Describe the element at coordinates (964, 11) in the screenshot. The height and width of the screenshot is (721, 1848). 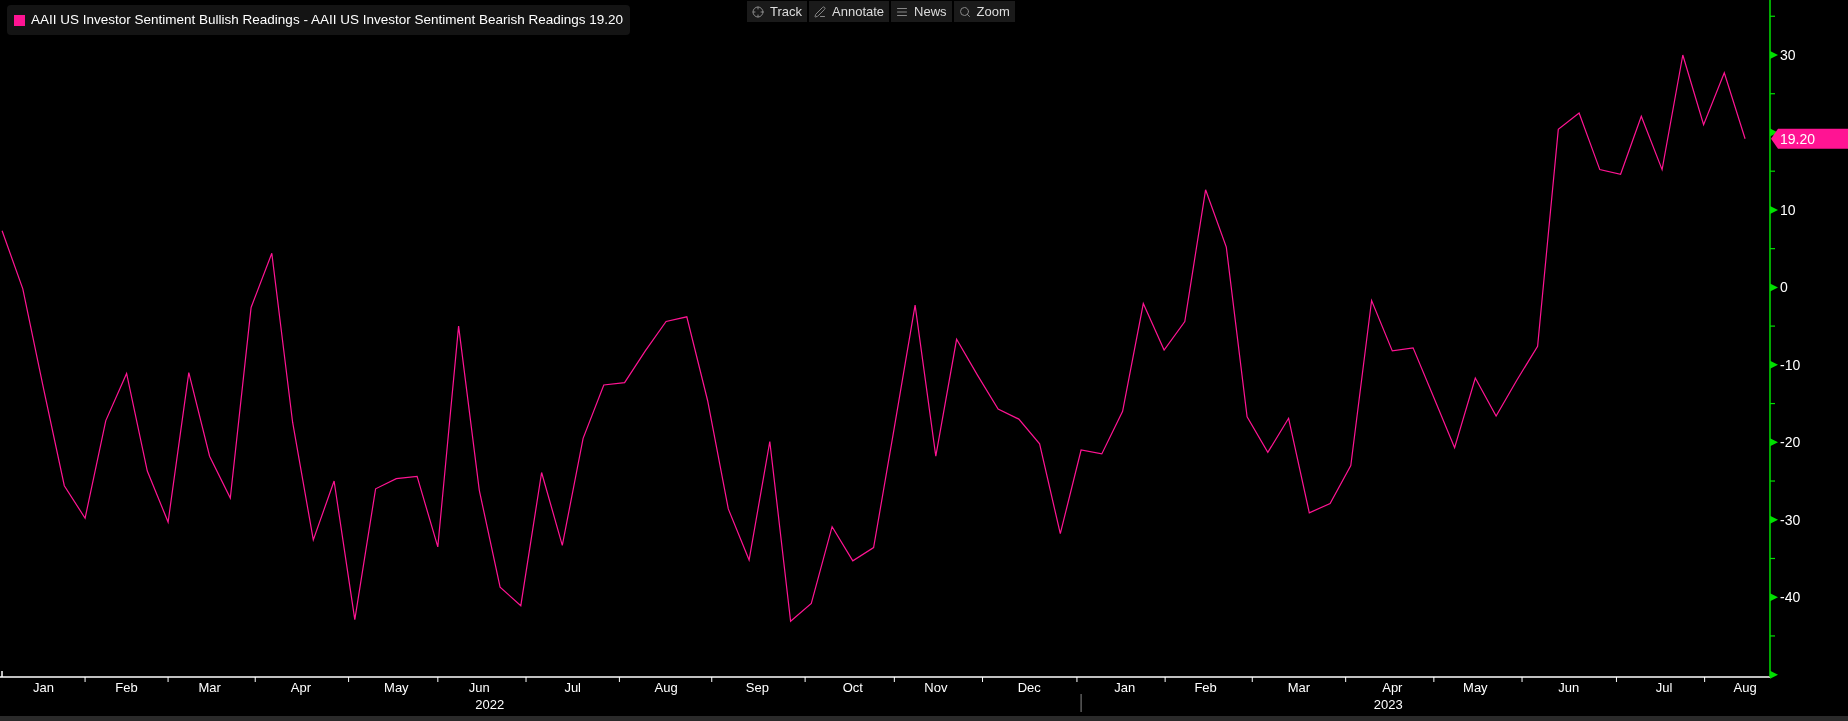
I see `search-icon` at that location.